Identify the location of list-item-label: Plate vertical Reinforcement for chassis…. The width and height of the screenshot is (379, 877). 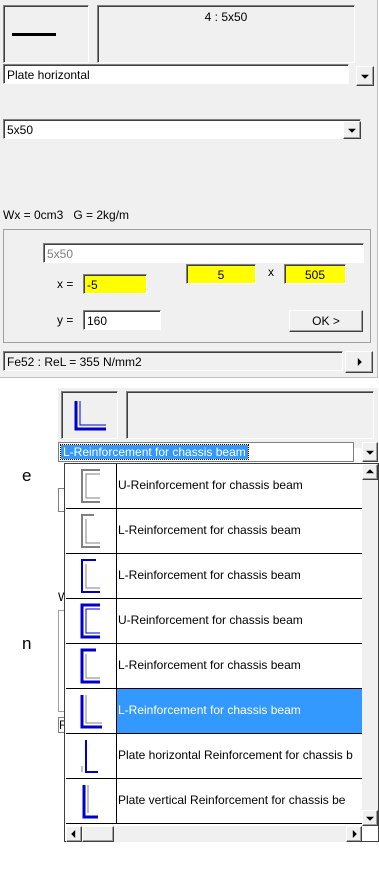
(232, 800).